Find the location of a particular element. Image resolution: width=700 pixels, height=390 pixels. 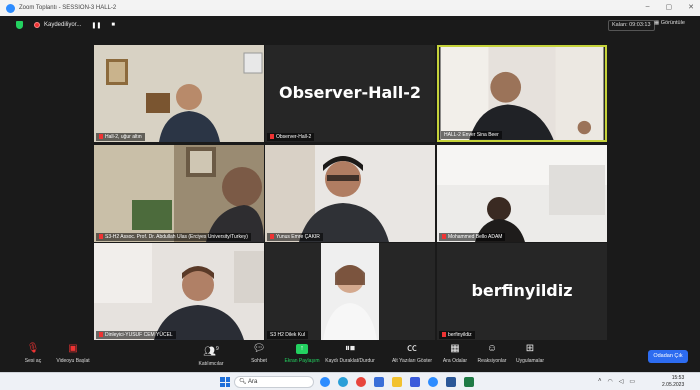

file-explorer-icon is located at coordinates (397, 382).